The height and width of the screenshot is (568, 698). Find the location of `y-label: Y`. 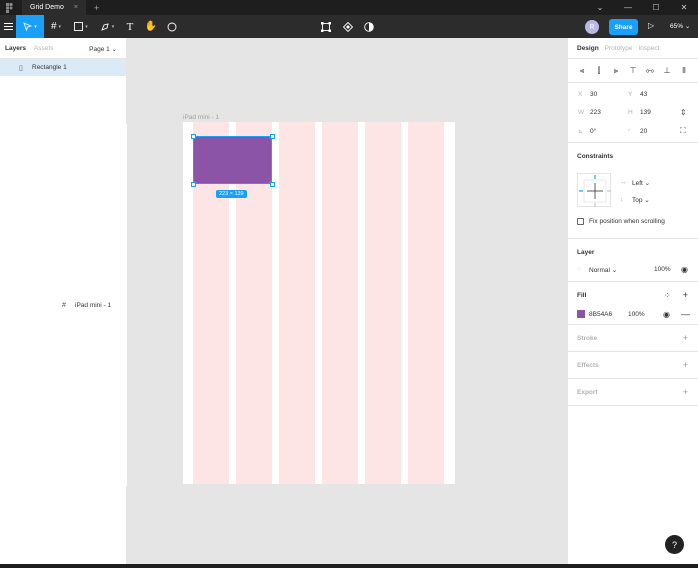

y-label: Y is located at coordinates (630, 94).